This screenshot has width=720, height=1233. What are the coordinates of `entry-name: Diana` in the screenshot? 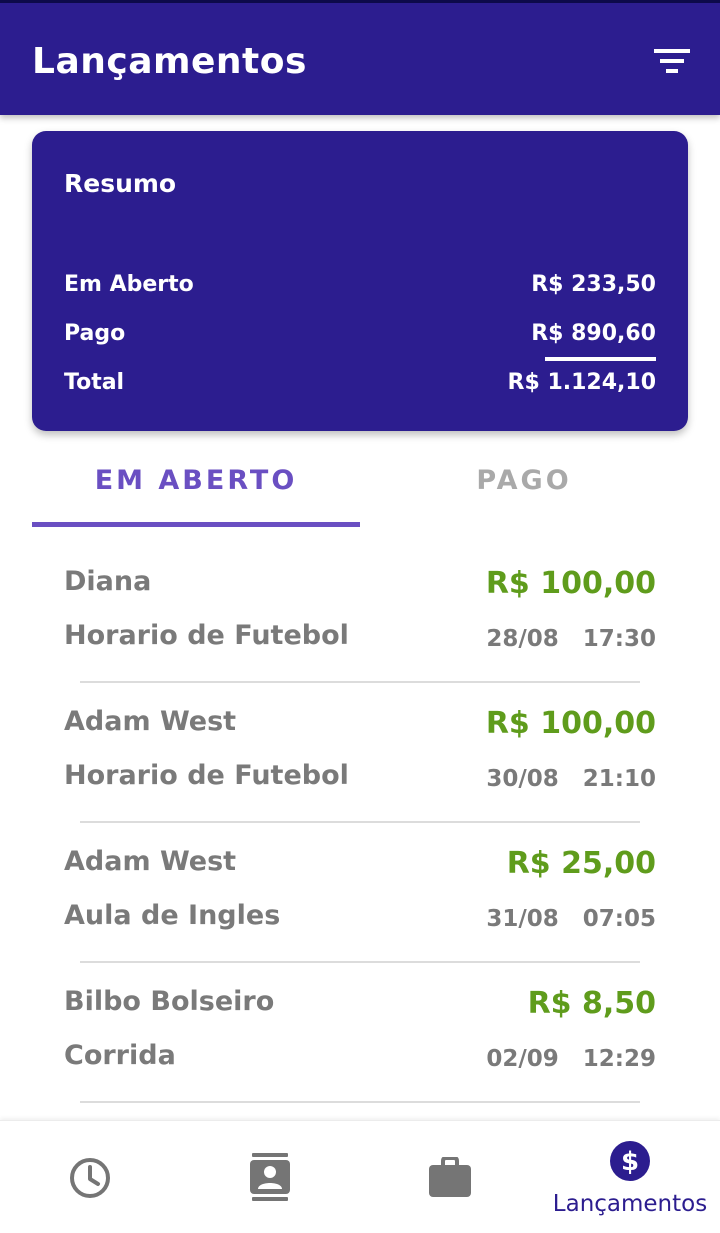 It's located at (108, 581).